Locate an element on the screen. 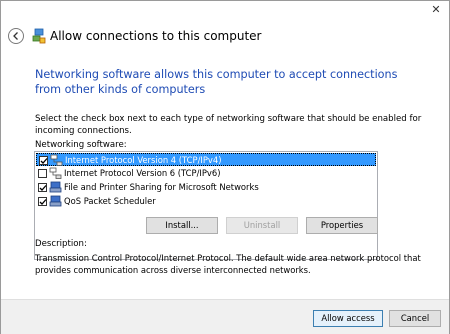 The height and width of the screenshot is (334, 450). checkbox-qos is located at coordinates (42, 201).